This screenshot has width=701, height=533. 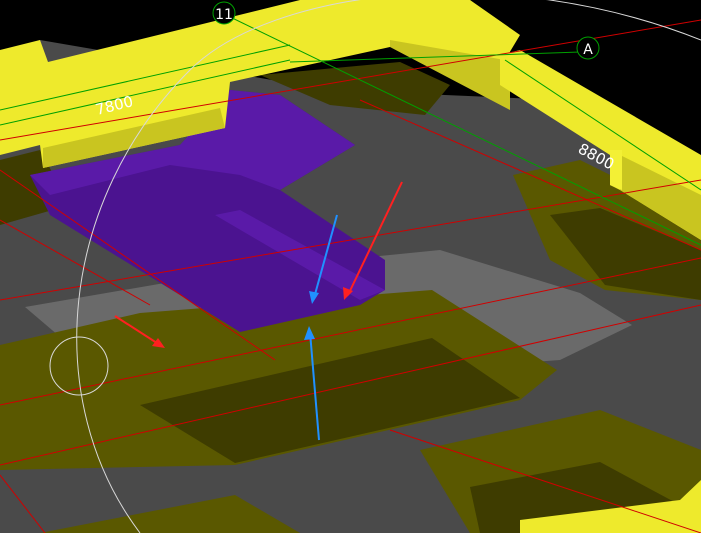 I want to click on grid-axis-bubble-a: A, so click(x=588, y=48).